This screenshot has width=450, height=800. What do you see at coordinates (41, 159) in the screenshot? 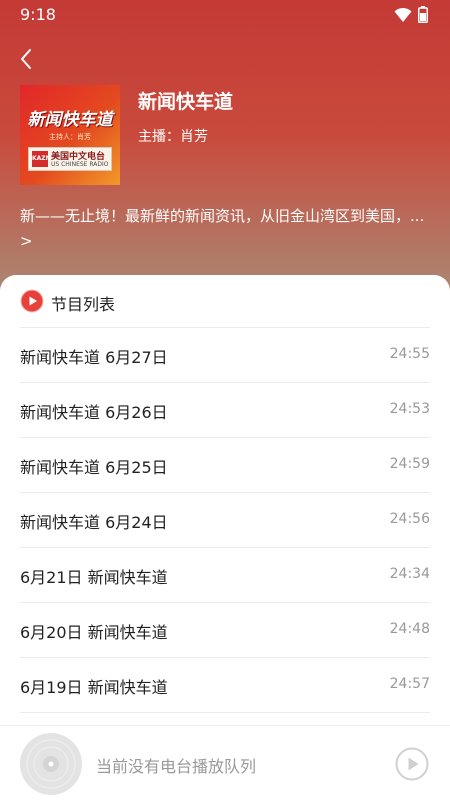
I see `station-logo-mark: KAZN` at bounding box center [41, 159].